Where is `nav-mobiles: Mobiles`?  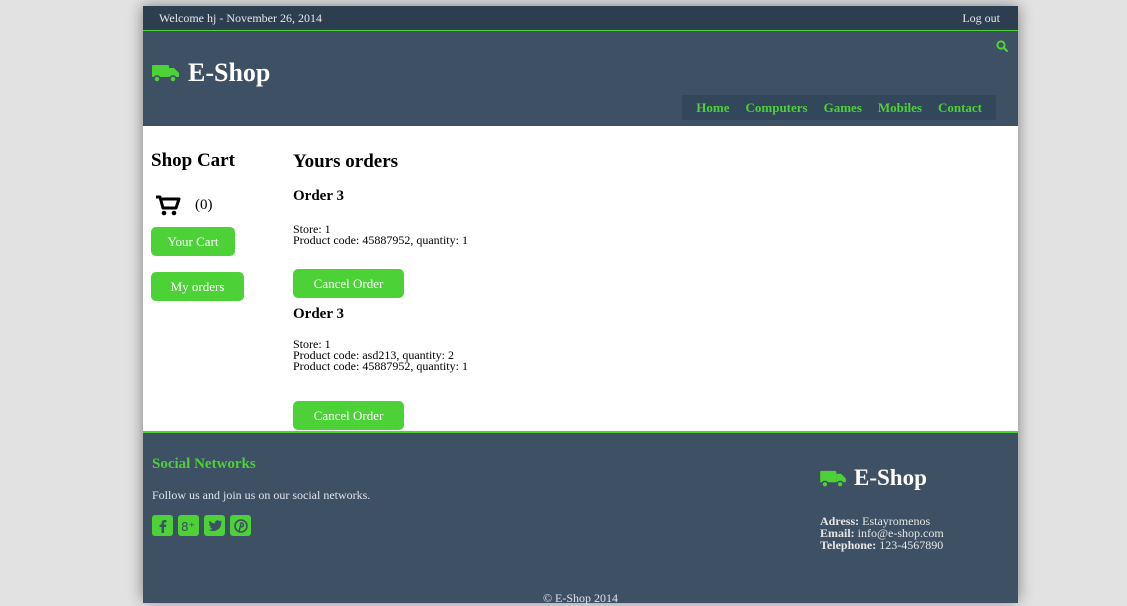 nav-mobiles: Mobiles is located at coordinates (900, 108).